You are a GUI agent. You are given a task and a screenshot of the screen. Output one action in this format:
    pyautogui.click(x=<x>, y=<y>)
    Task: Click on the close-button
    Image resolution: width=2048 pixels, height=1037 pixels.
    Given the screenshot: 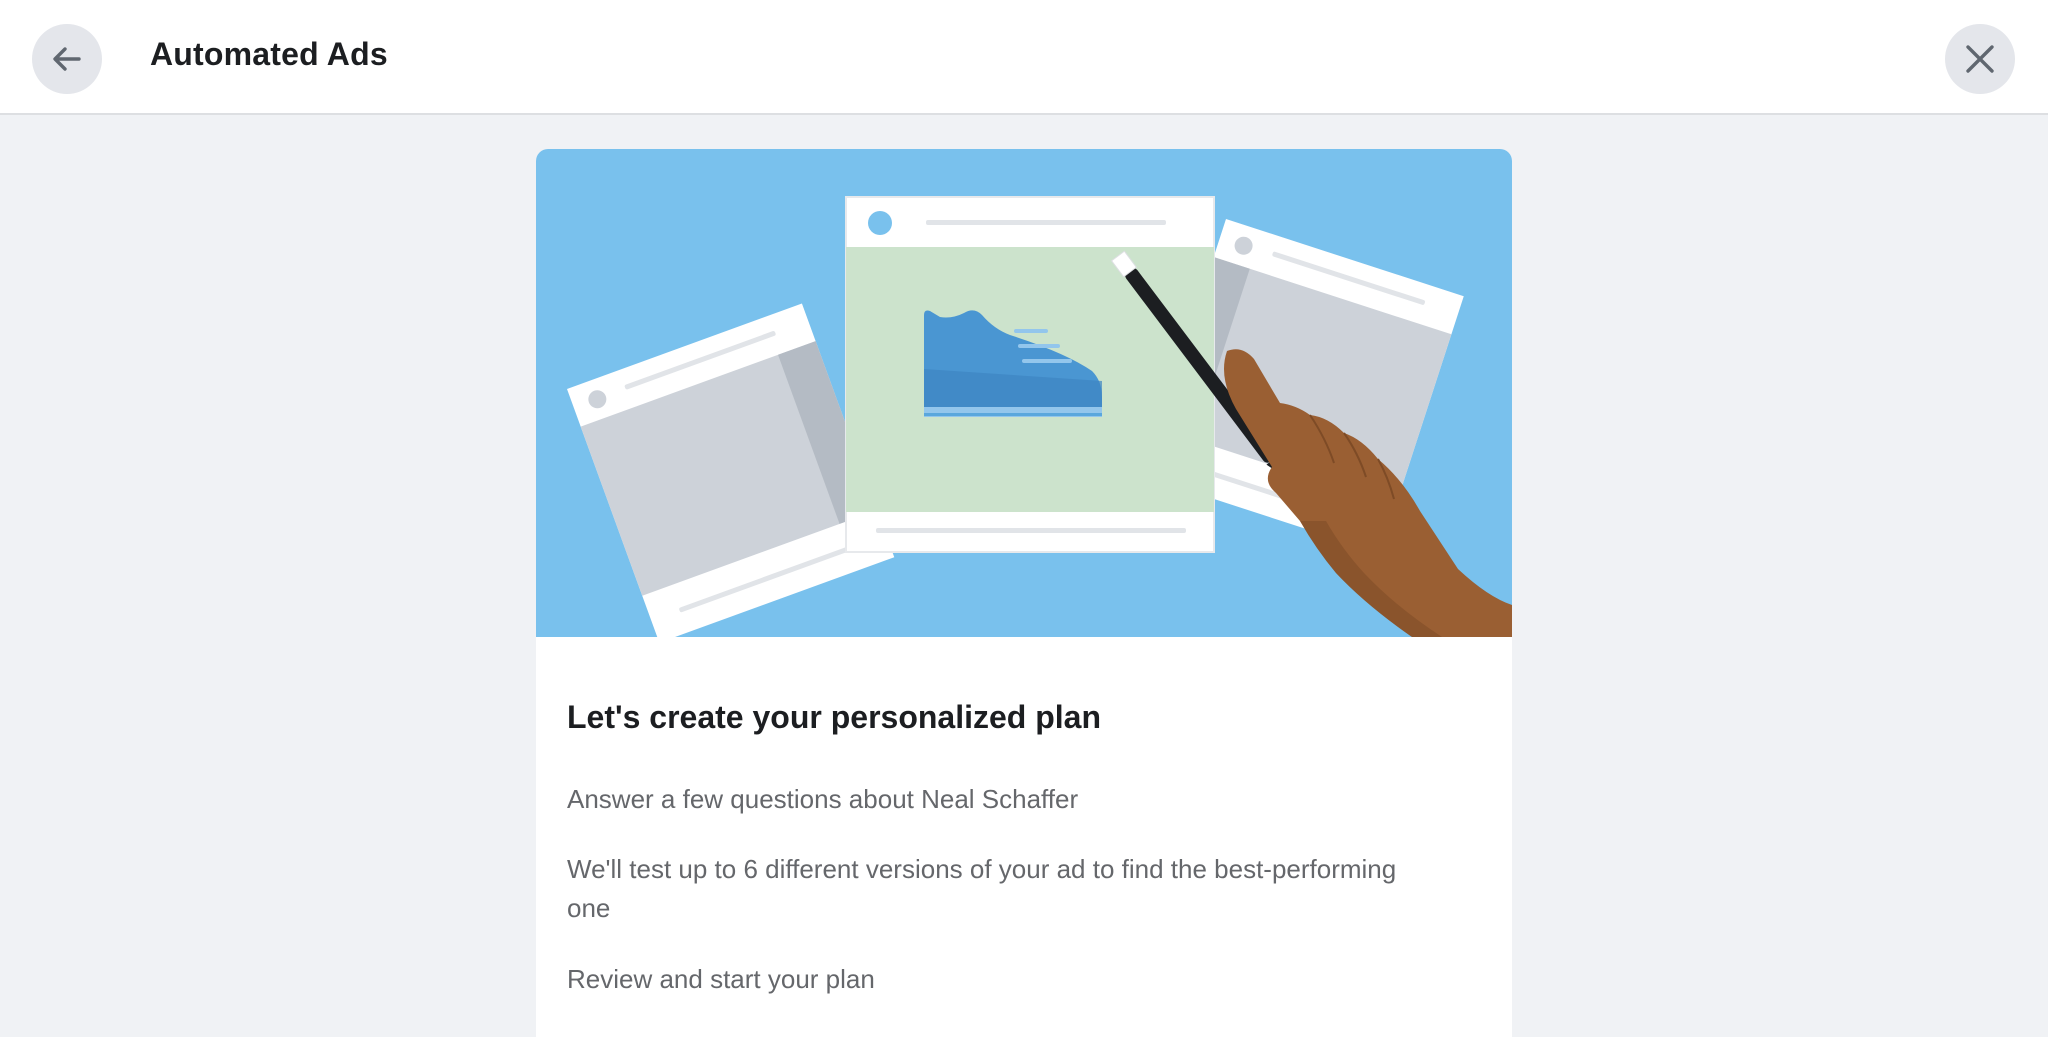 What is the action you would take?
    pyautogui.click(x=1980, y=59)
    